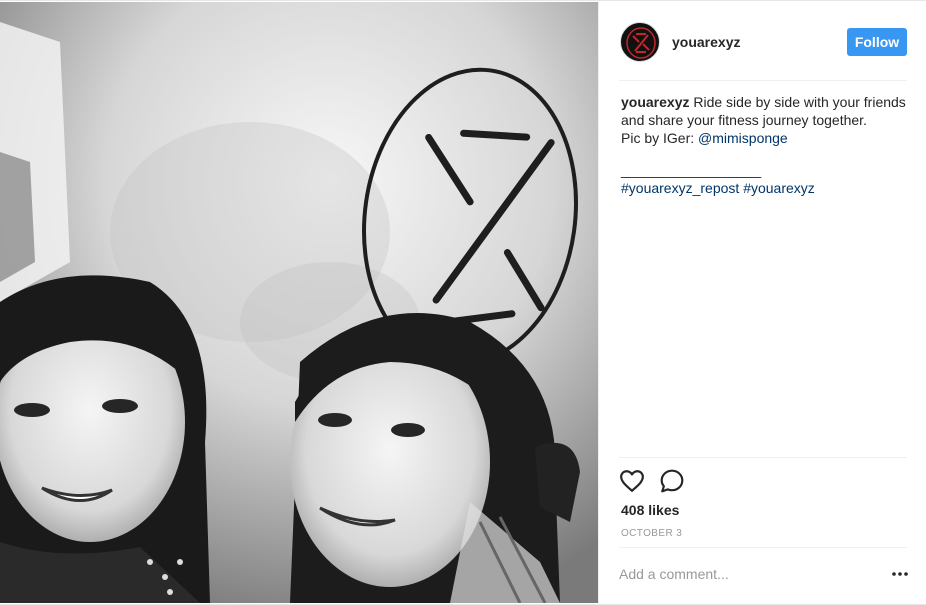 Image resolution: width=926 pixels, height=605 pixels. Describe the element at coordinates (779, 188) in the screenshot. I see `hashtag-link: #youarexyz` at that location.